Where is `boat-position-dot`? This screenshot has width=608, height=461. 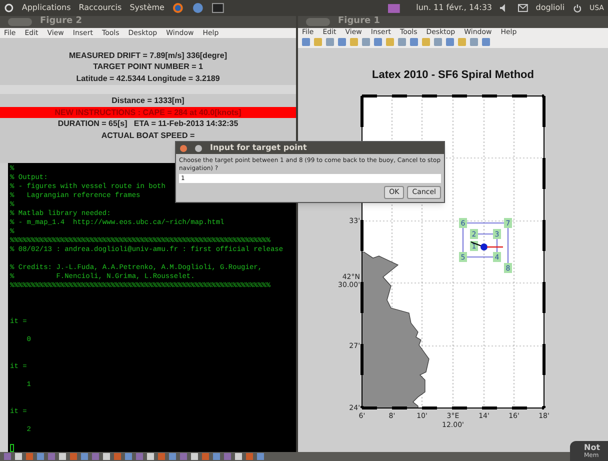
boat-position-dot is located at coordinates (484, 247).